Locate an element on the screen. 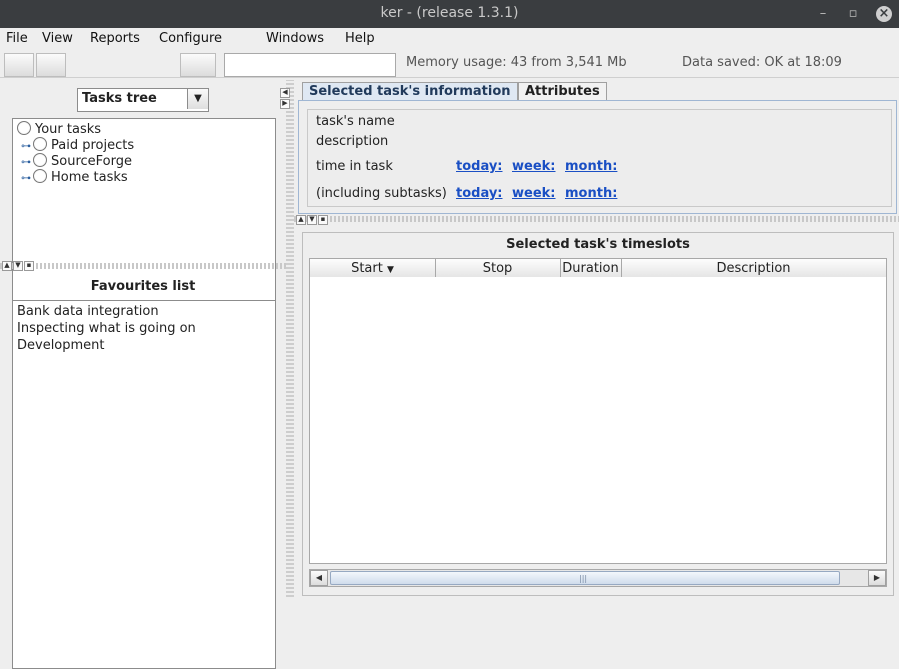 The width and height of the screenshot is (899, 669). tree-node-paid-projects: ⊶ Paid projects is located at coordinates (77, 145).